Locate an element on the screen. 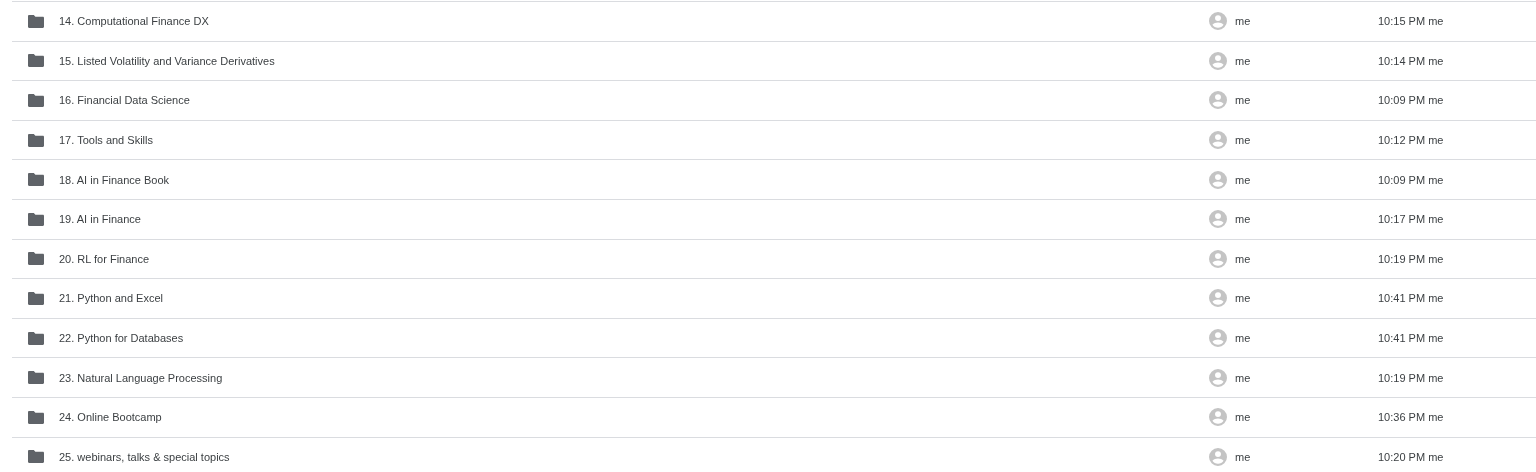  folder-name: 14. Computational Finance DX is located at coordinates (134, 21).